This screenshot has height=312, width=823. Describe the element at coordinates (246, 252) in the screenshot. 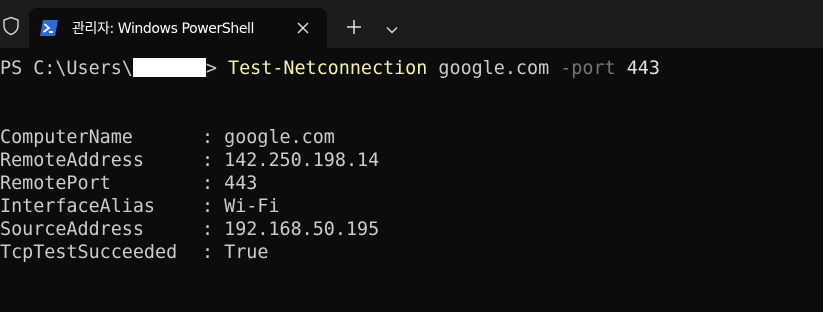

I see `output-value: True` at that location.